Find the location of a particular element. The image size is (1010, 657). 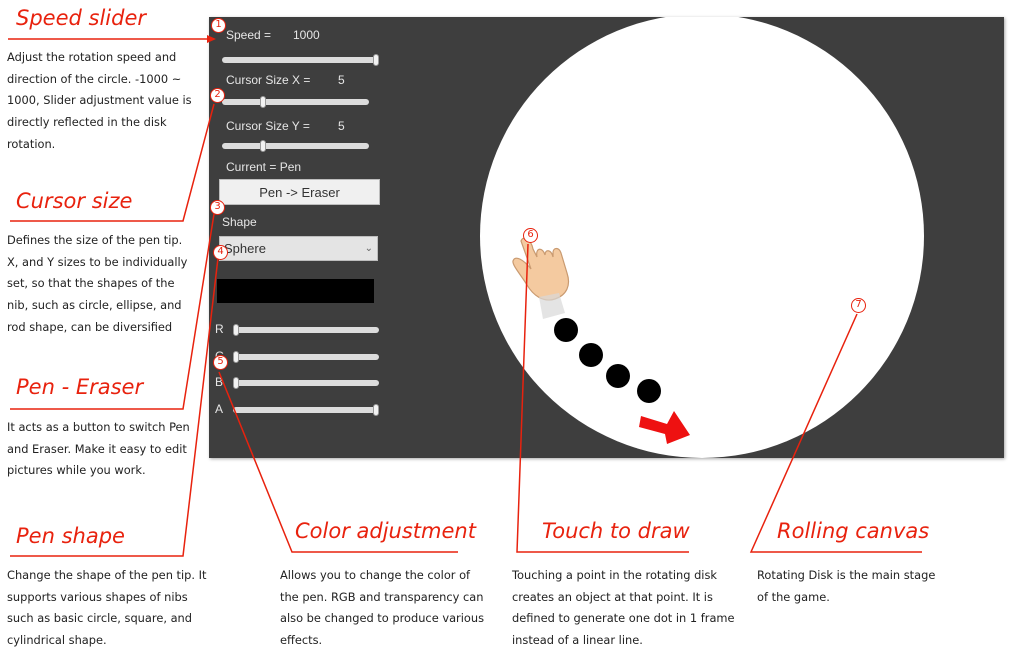

g-slider is located at coordinates (306, 357).